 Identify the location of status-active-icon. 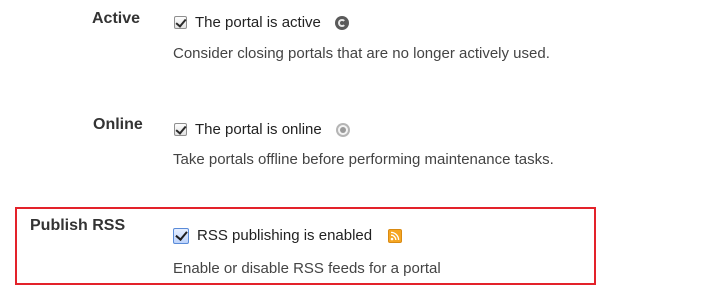
(341, 22).